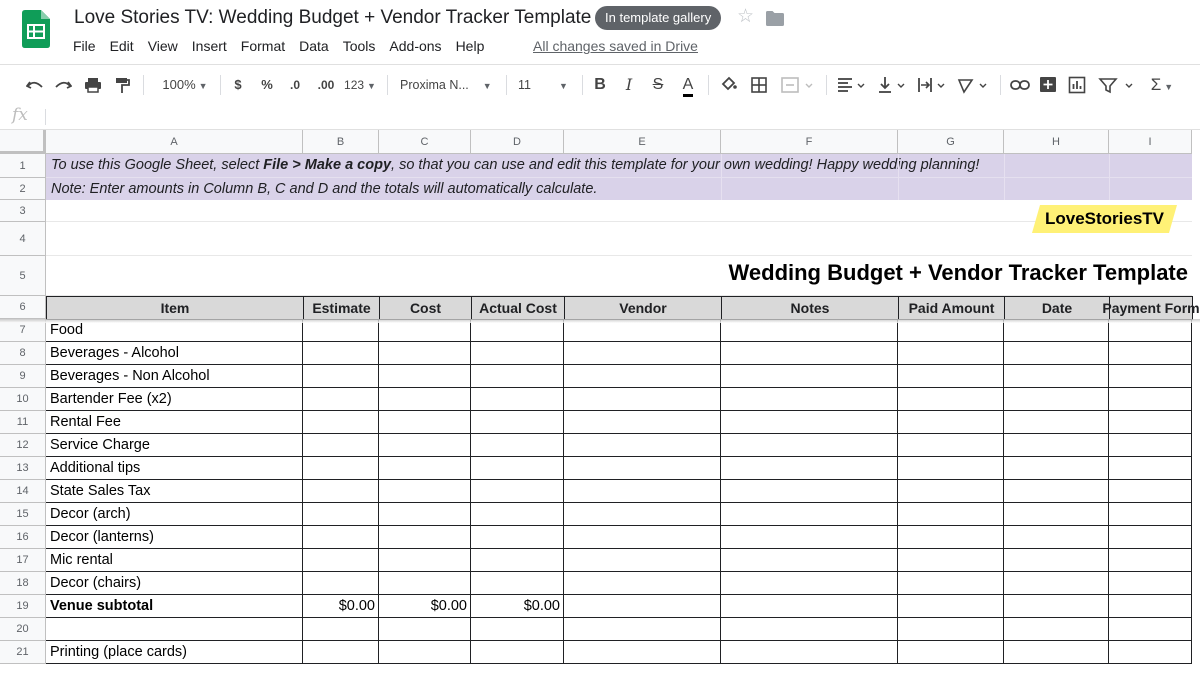  I want to click on row-header-6: 6, so click(23, 307).